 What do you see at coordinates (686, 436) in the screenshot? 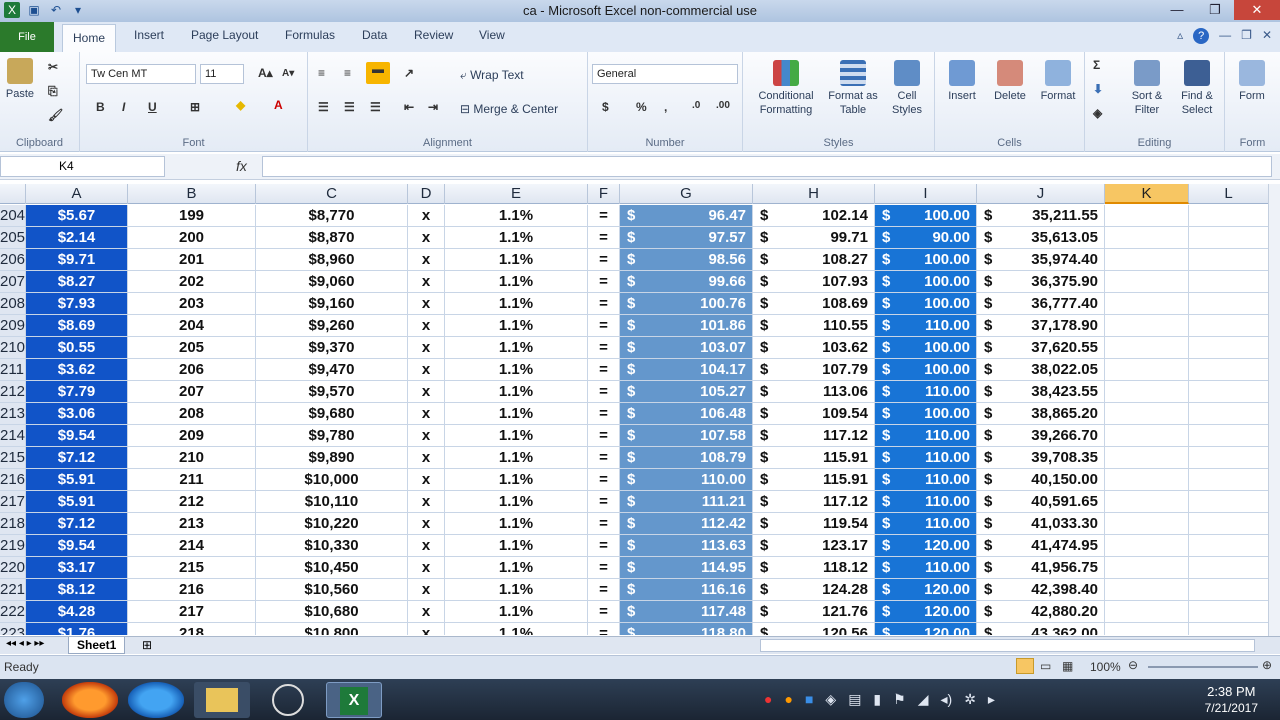
I see `cell-g: $107.58` at bounding box center [686, 436].